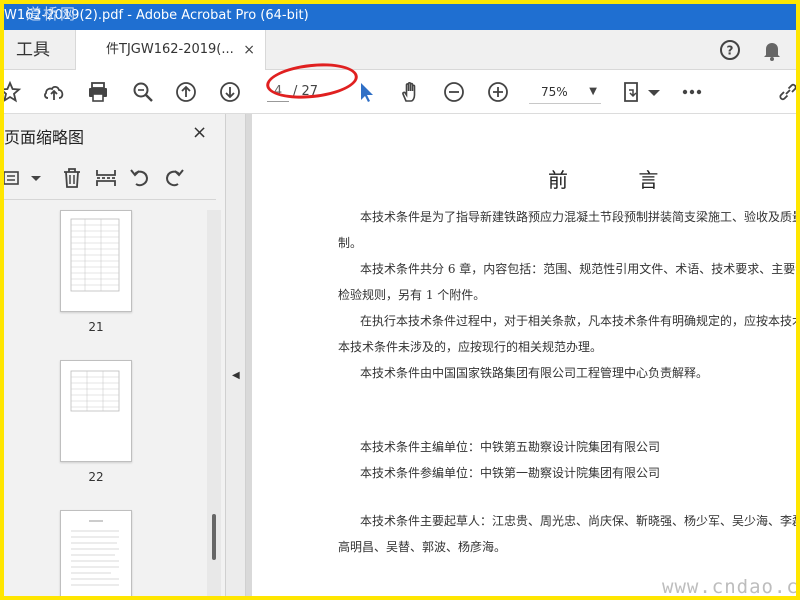 This screenshot has width=800, height=600. What do you see at coordinates (44, 137) in the screenshot?
I see `panel-title: 页面缩略图` at bounding box center [44, 137].